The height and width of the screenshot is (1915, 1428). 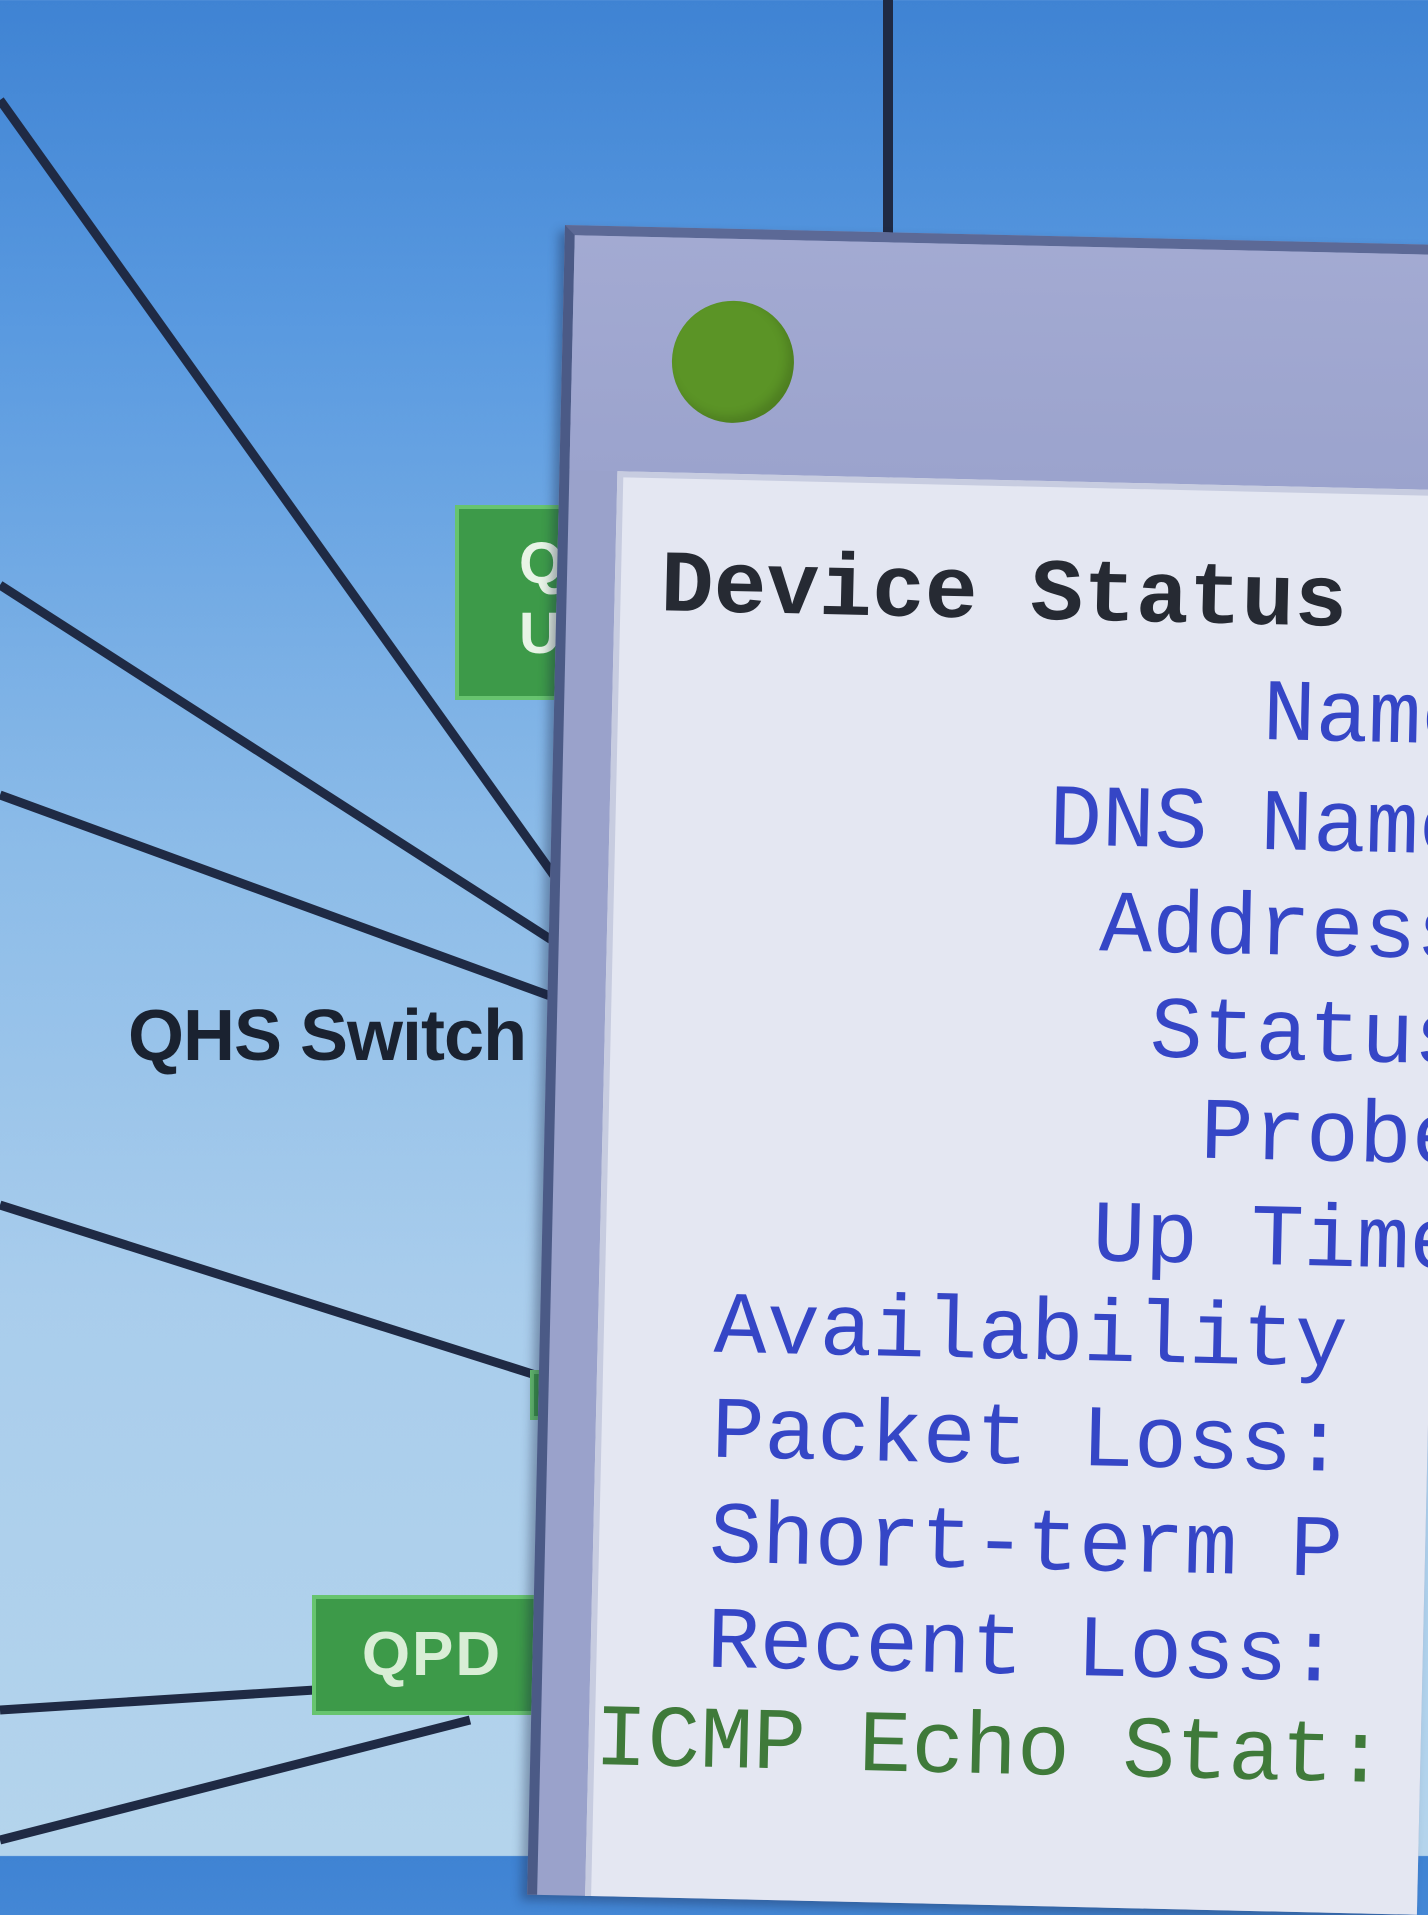 I want to click on panel-title: Device Status, so click(x=1004, y=595).